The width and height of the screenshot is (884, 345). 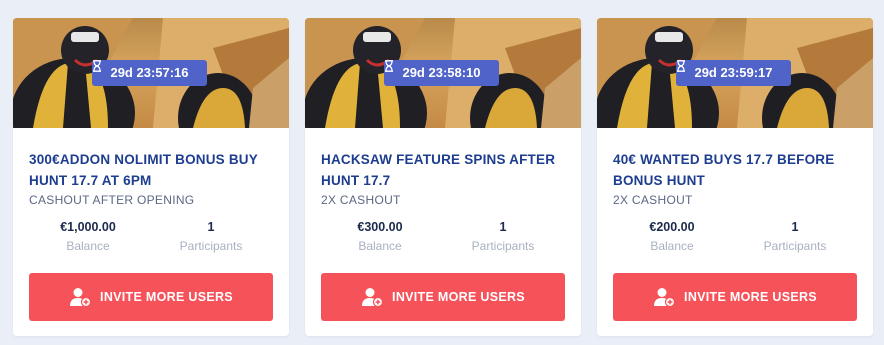 I want to click on balance-value: €300.00, so click(x=380, y=227).